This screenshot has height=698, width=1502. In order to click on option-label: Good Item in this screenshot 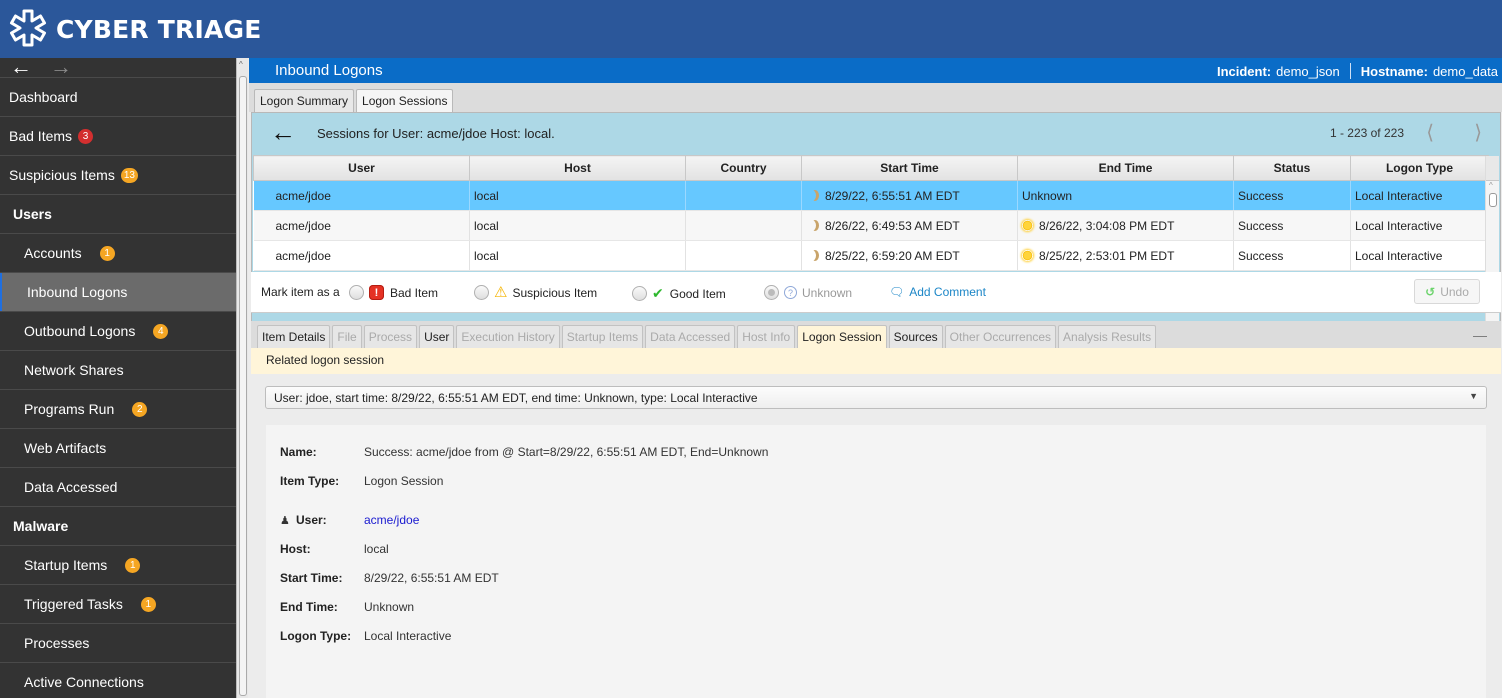, I will do `click(697, 293)`.